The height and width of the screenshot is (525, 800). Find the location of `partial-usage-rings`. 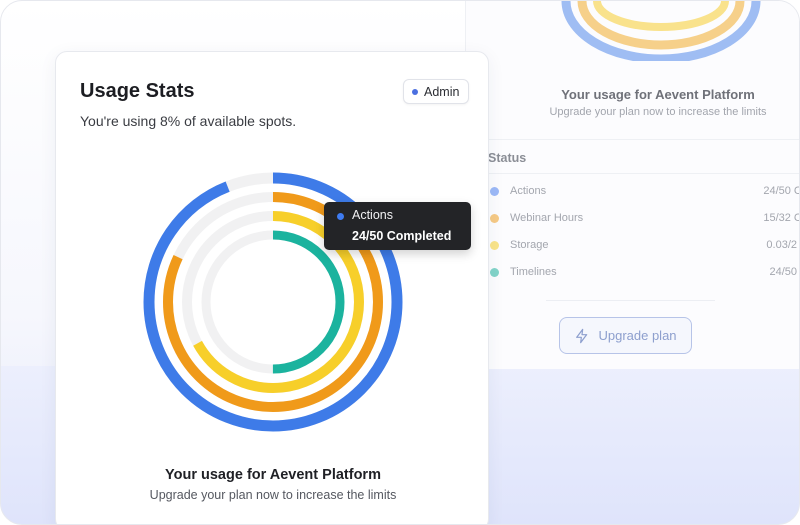

partial-usage-rings is located at coordinates (661, 31).